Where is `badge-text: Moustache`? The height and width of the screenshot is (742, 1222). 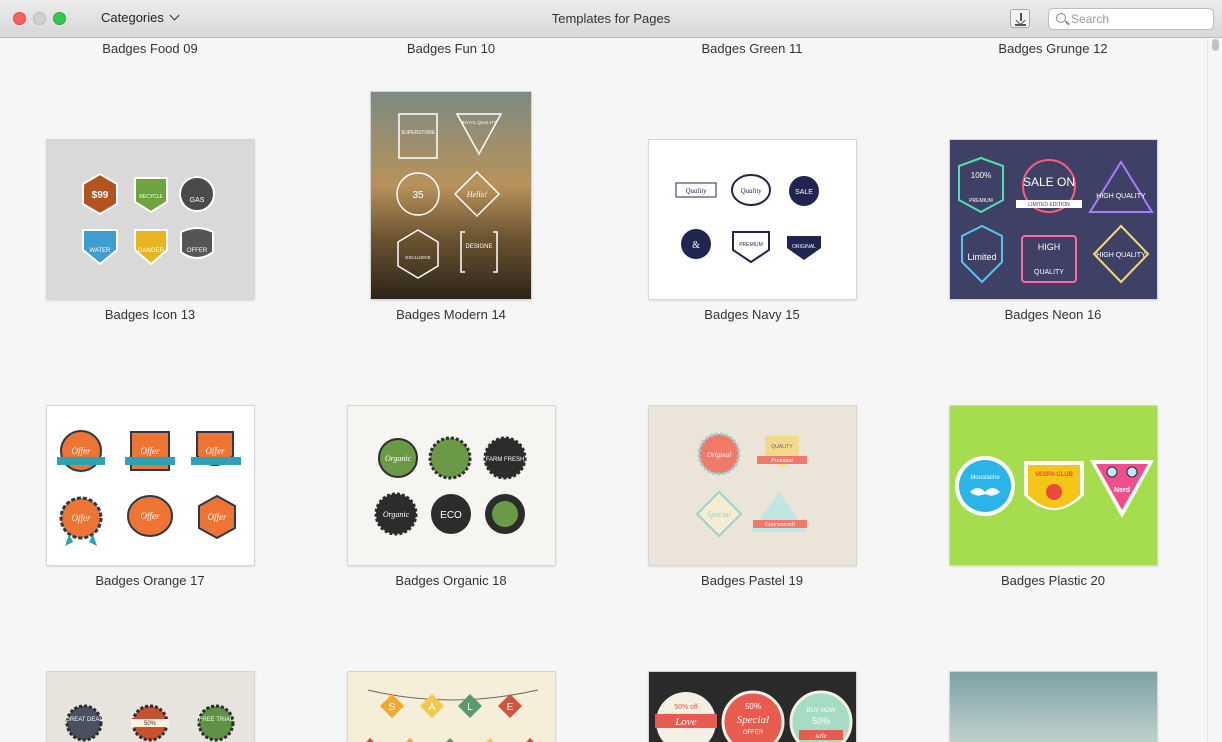
badge-text: Moustache is located at coordinates (985, 478).